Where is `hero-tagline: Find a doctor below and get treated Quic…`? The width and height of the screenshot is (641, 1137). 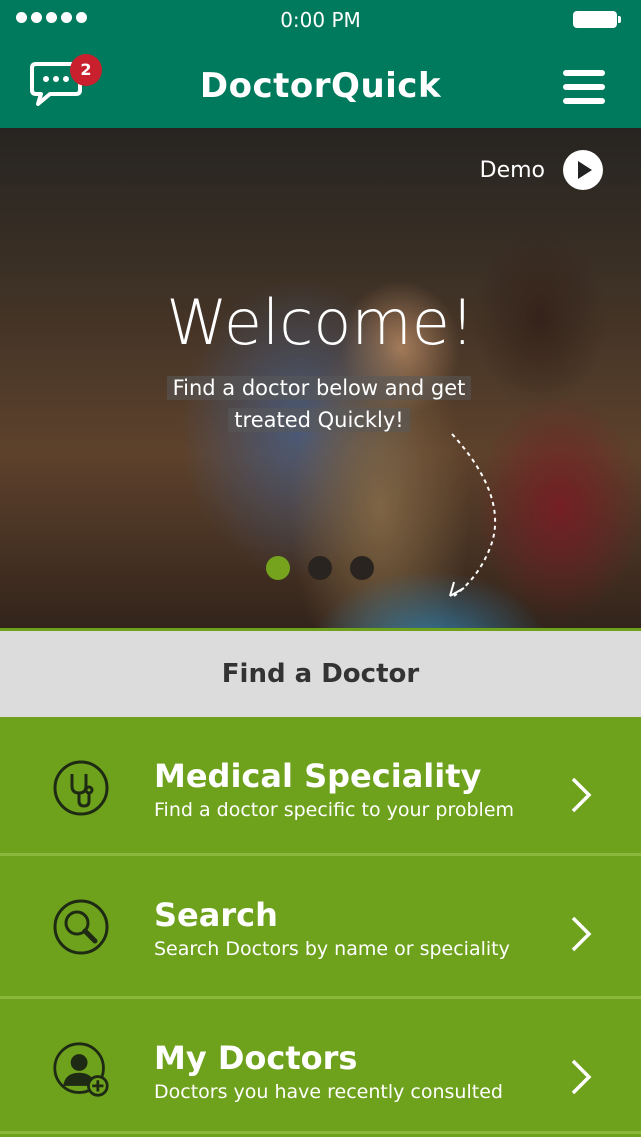 hero-tagline: Find a doctor below and get treated Quic… is located at coordinates (319, 404).